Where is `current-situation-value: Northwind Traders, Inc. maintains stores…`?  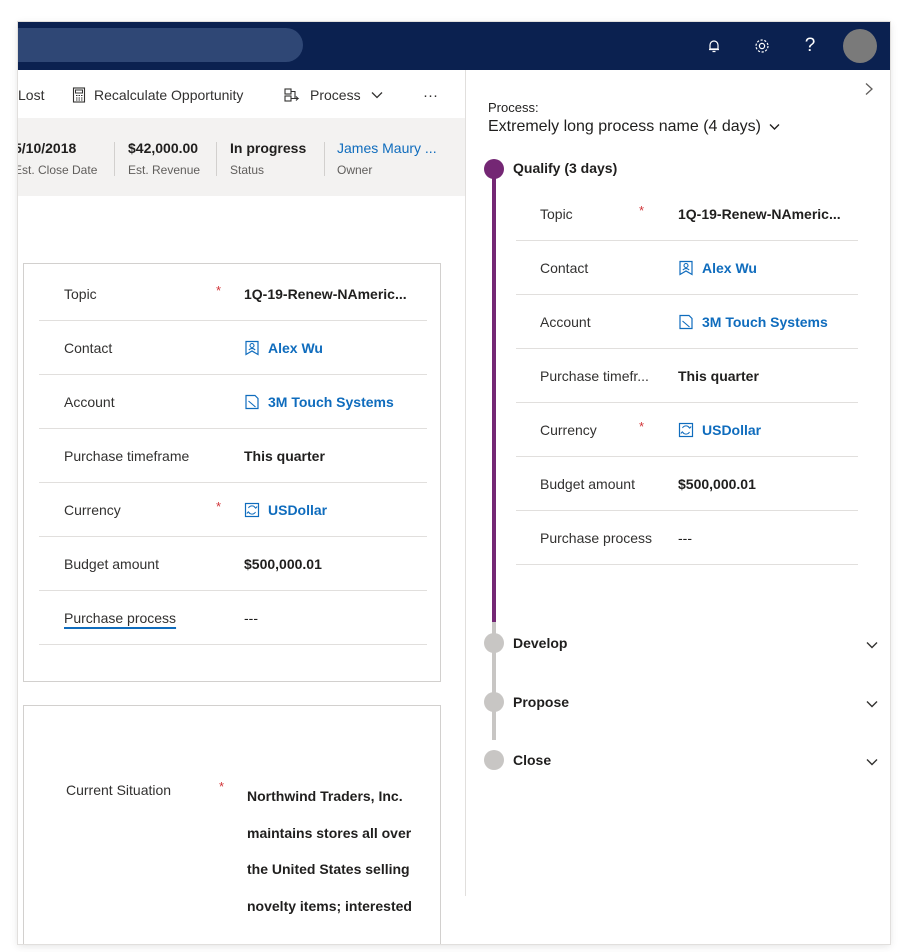 current-situation-value: Northwind Traders, Inc. maintains stores… is located at coordinates (339, 851).